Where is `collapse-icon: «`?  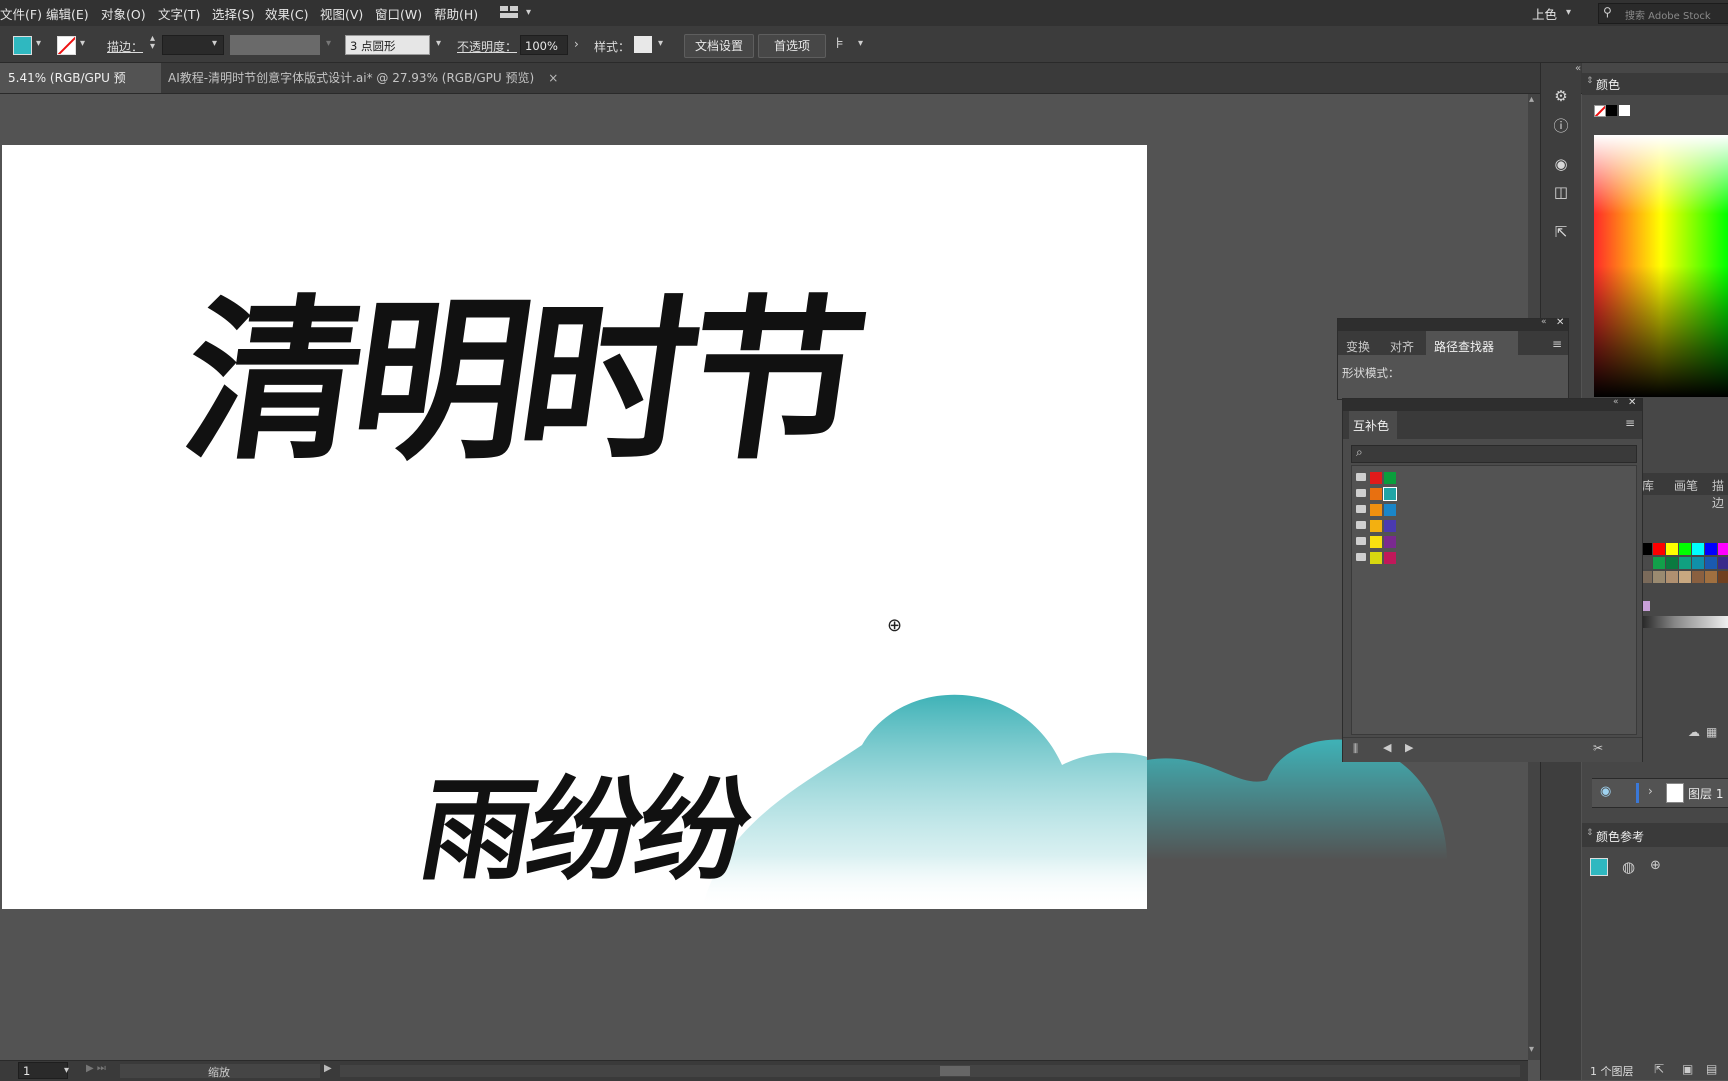
collapse-icon: « is located at coordinates (1544, 322).